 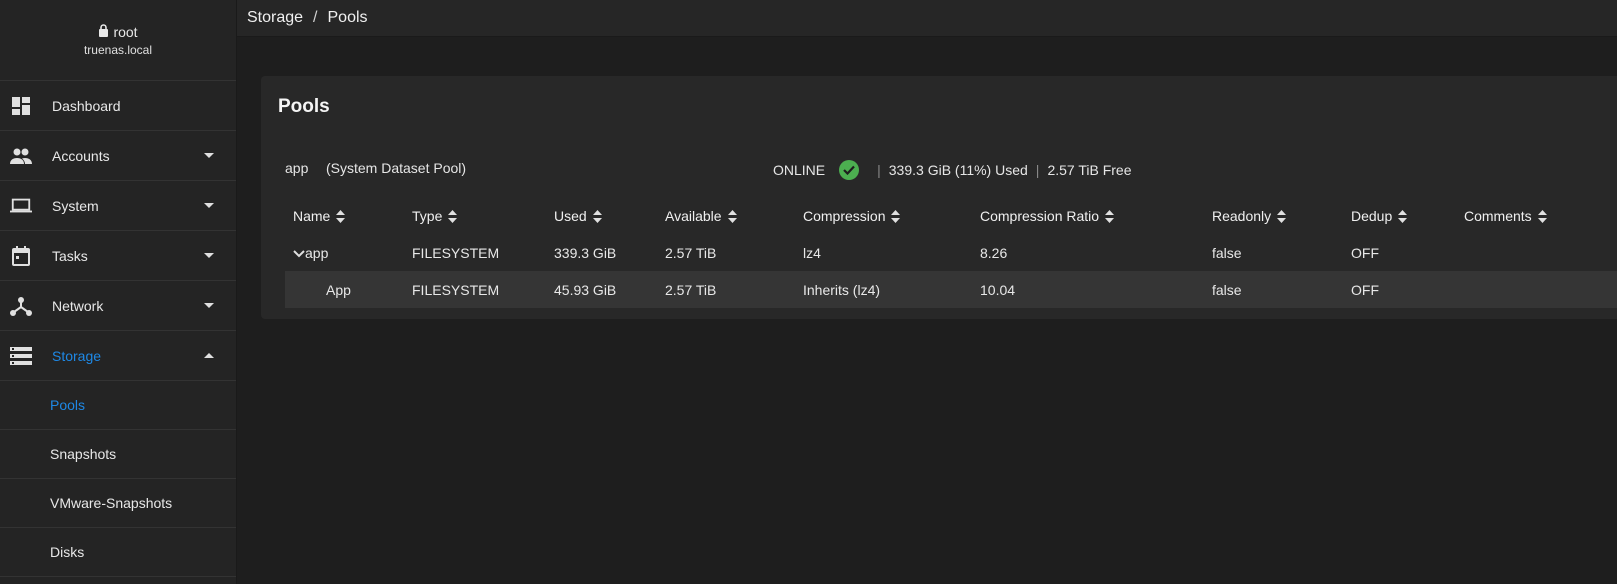 What do you see at coordinates (348, 252) in the screenshot?
I see `cell-name: app` at bounding box center [348, 252].